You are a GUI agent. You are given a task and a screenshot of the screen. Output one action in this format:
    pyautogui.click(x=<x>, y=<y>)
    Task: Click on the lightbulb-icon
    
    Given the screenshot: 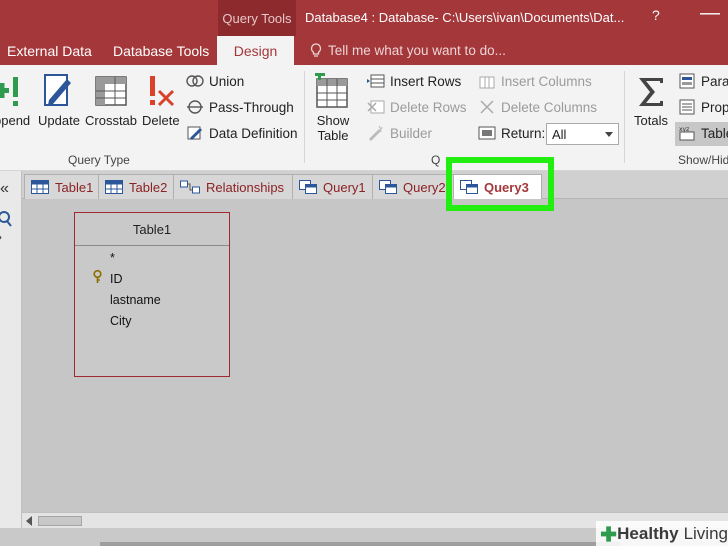 What is the action you would take?
    pyautogui.click(x=316, y=50)
    